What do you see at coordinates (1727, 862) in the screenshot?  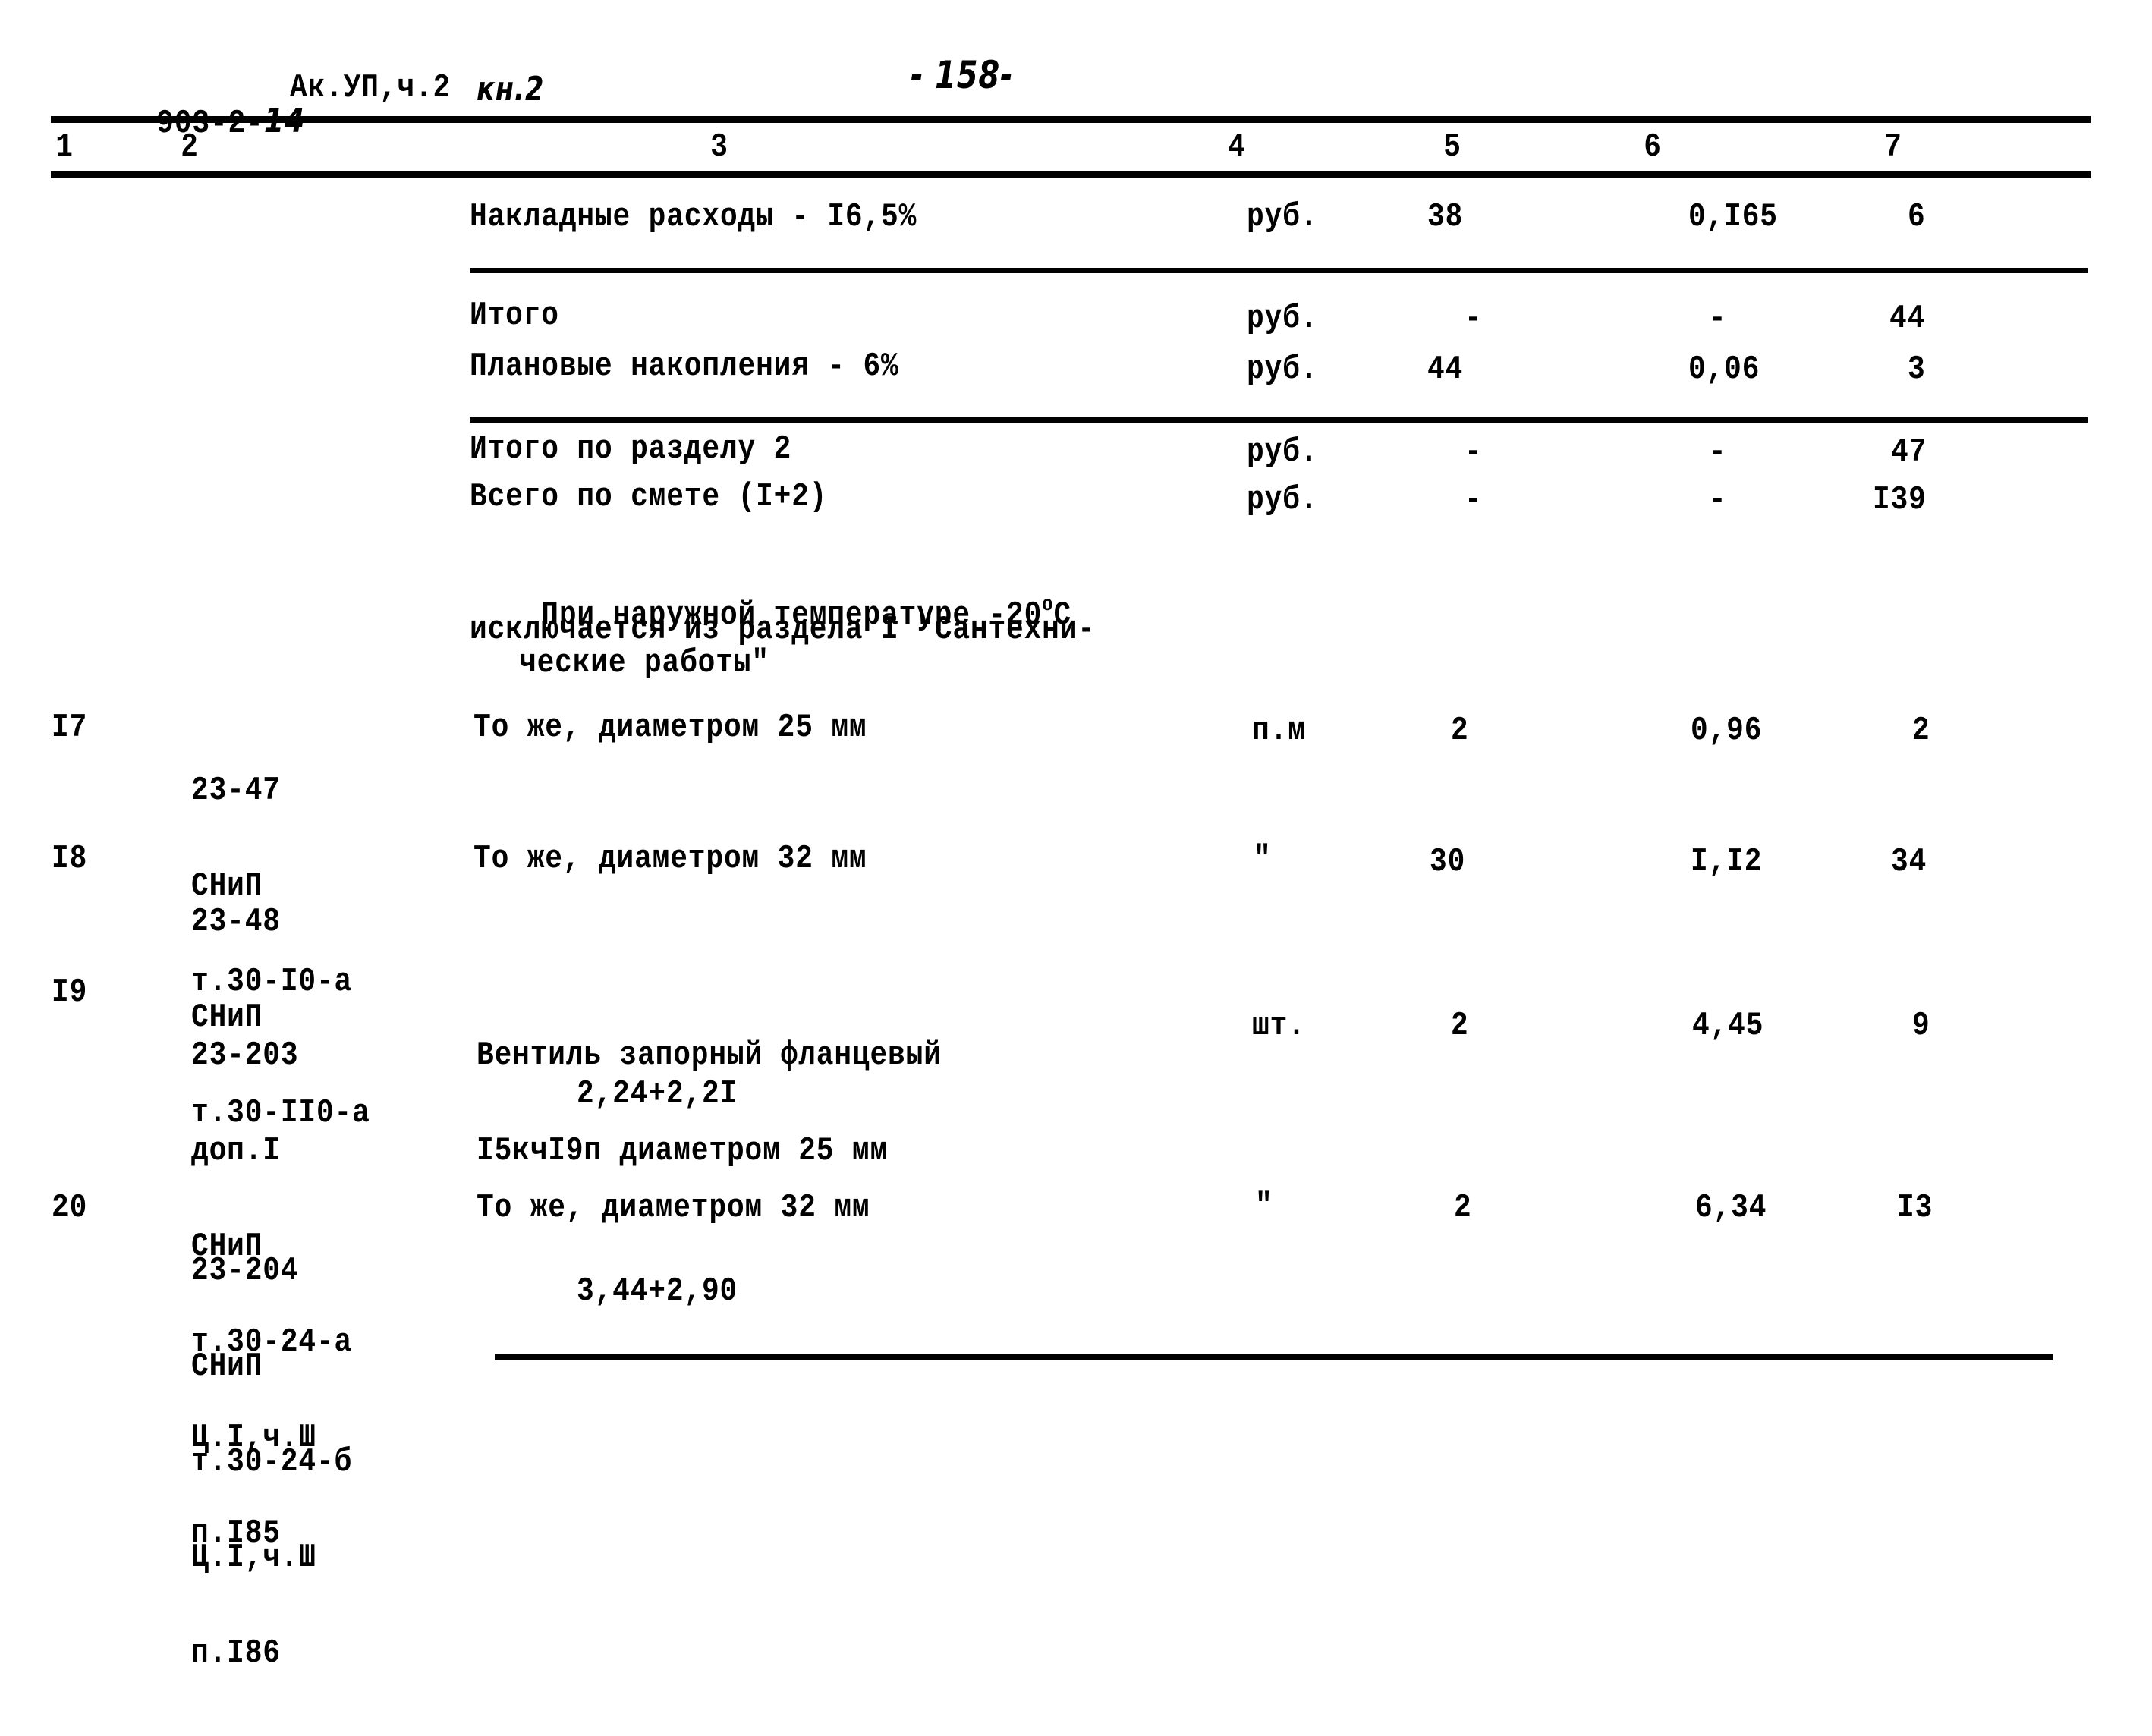 I see `item-price: I,I2` at bounding box center [1727, 862].